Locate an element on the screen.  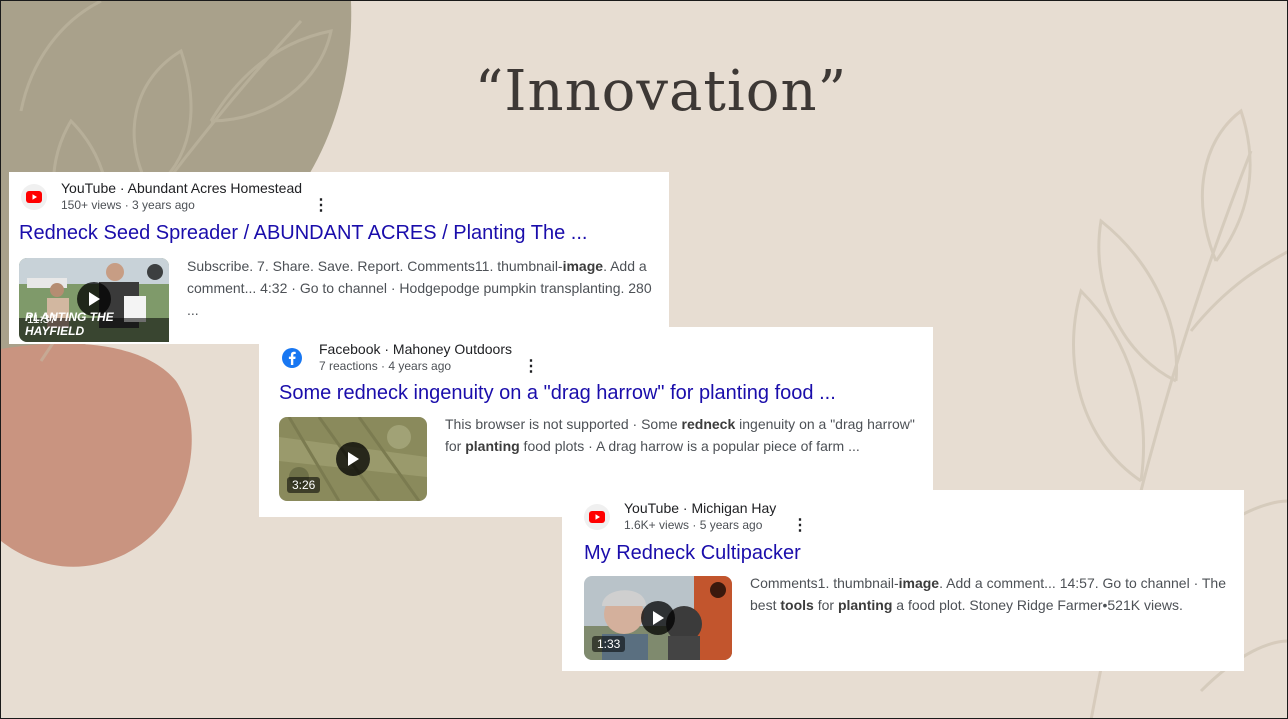
video-thumbnail: 3:26 is located at coordinates (353, 459).